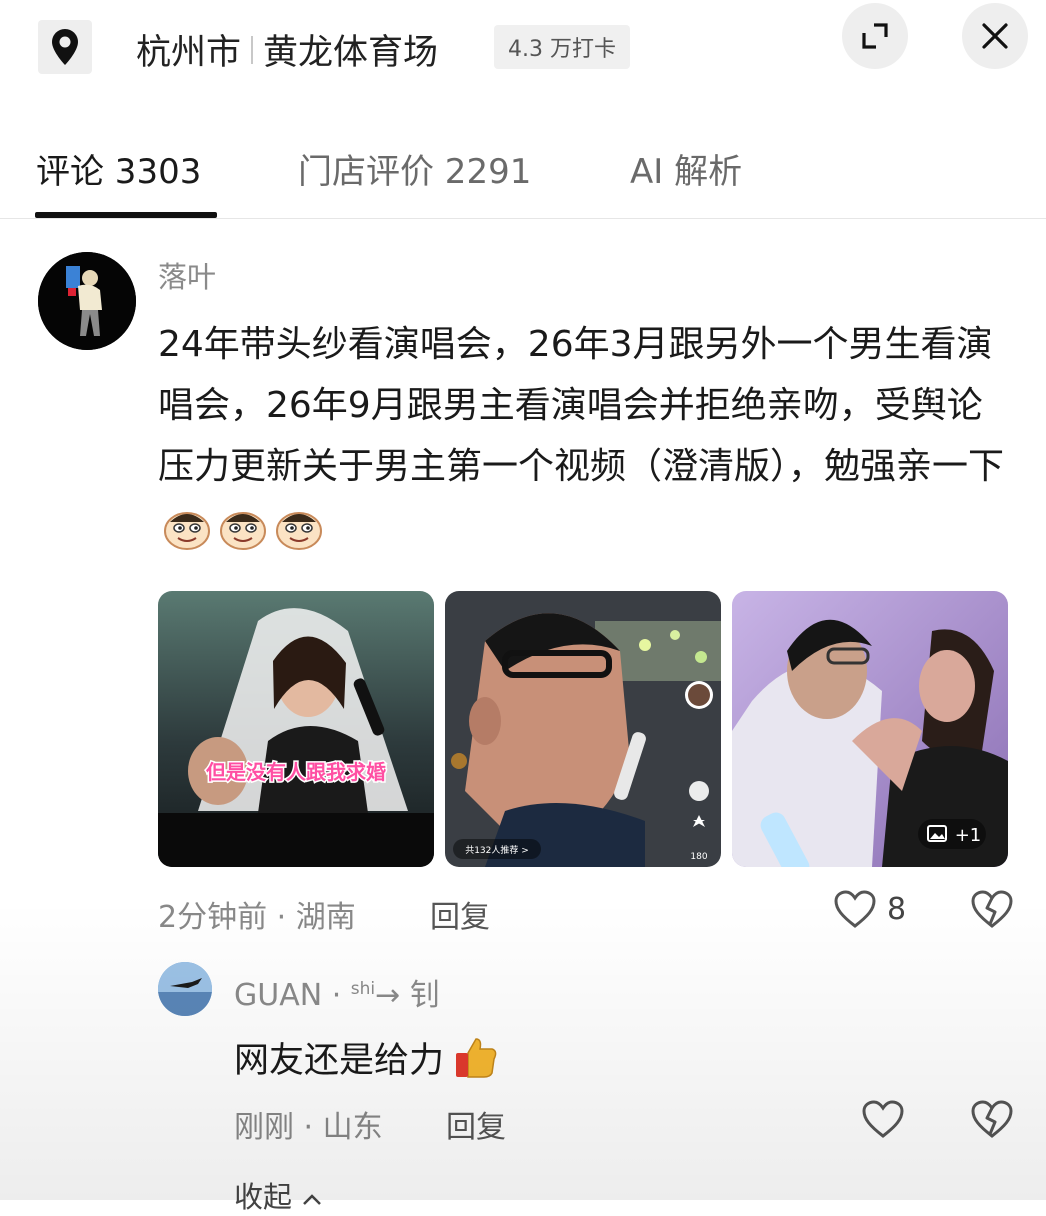 Image resolution: width=1046 pixels, height=1216 pixels. Describe the element at coordinates (414, 168) in the screenshot. I see `tab-store-reviews: 门店评价 2291` at that location.